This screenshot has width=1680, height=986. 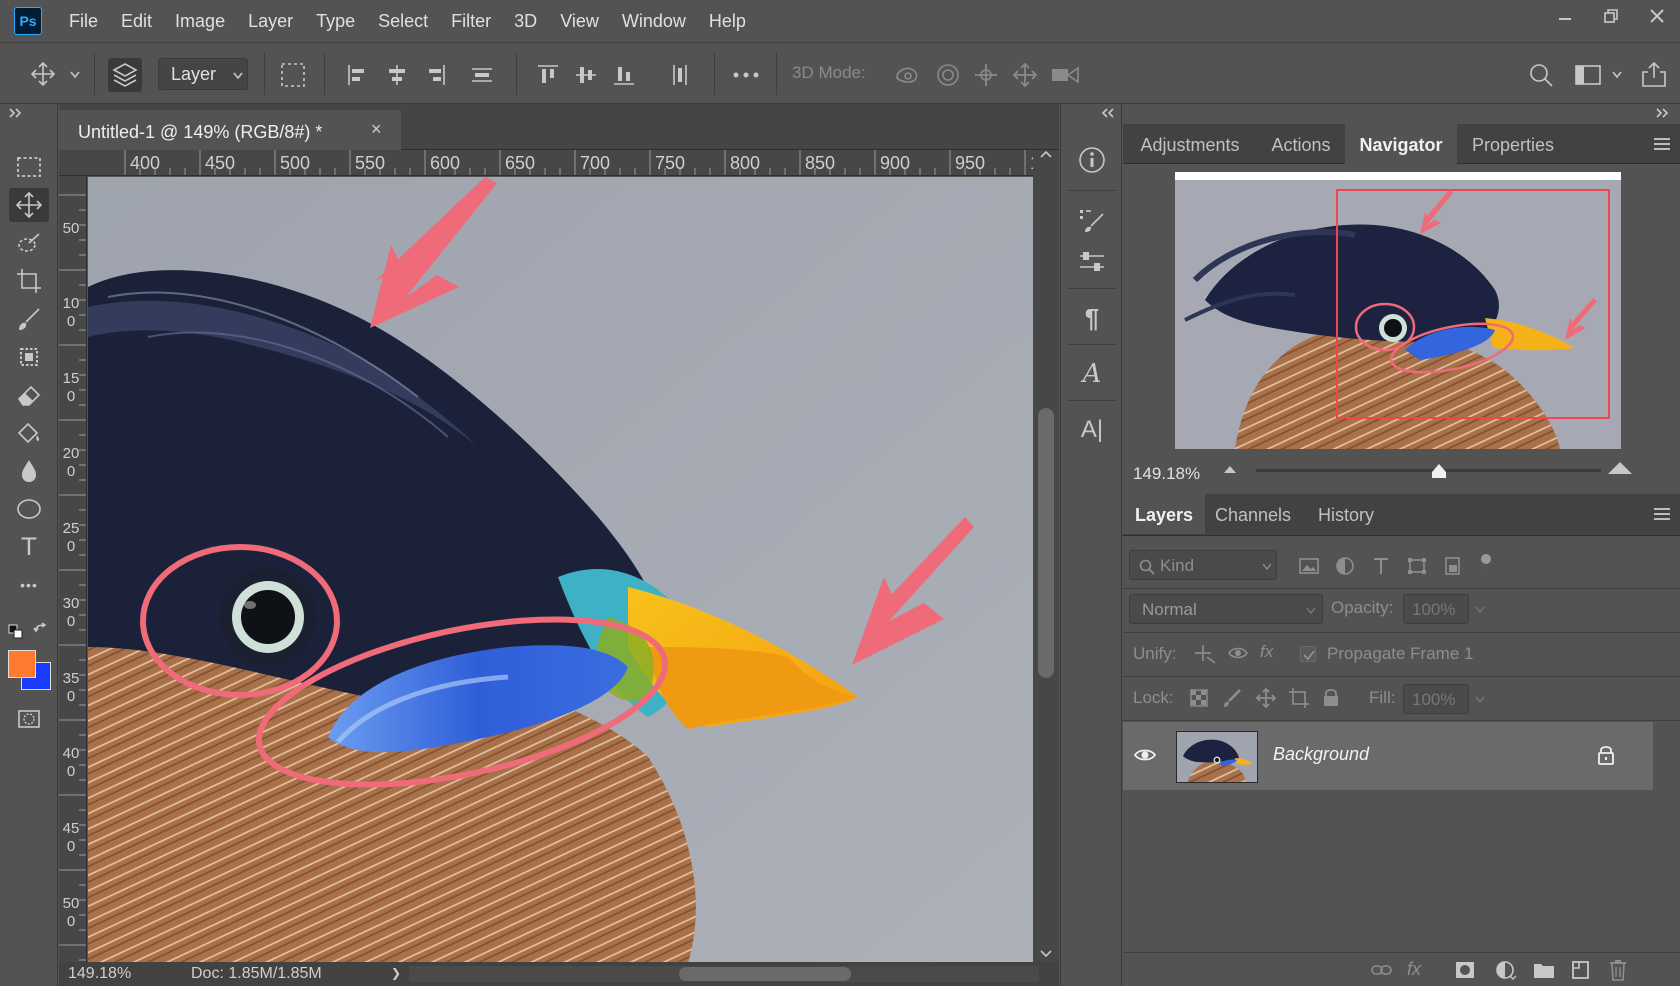 What do you see at coordinates (1065, 75) in the screenshot?
I see `video-camera-icon` at bounding box center [1065, 75].